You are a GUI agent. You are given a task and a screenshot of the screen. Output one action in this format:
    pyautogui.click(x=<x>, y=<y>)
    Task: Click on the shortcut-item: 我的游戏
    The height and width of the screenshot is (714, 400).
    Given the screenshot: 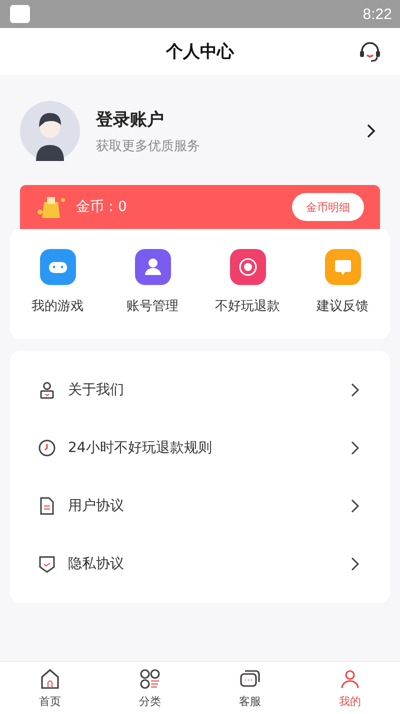 What is the action you would take?
    pyautogui.click(x=57, y=282)
    